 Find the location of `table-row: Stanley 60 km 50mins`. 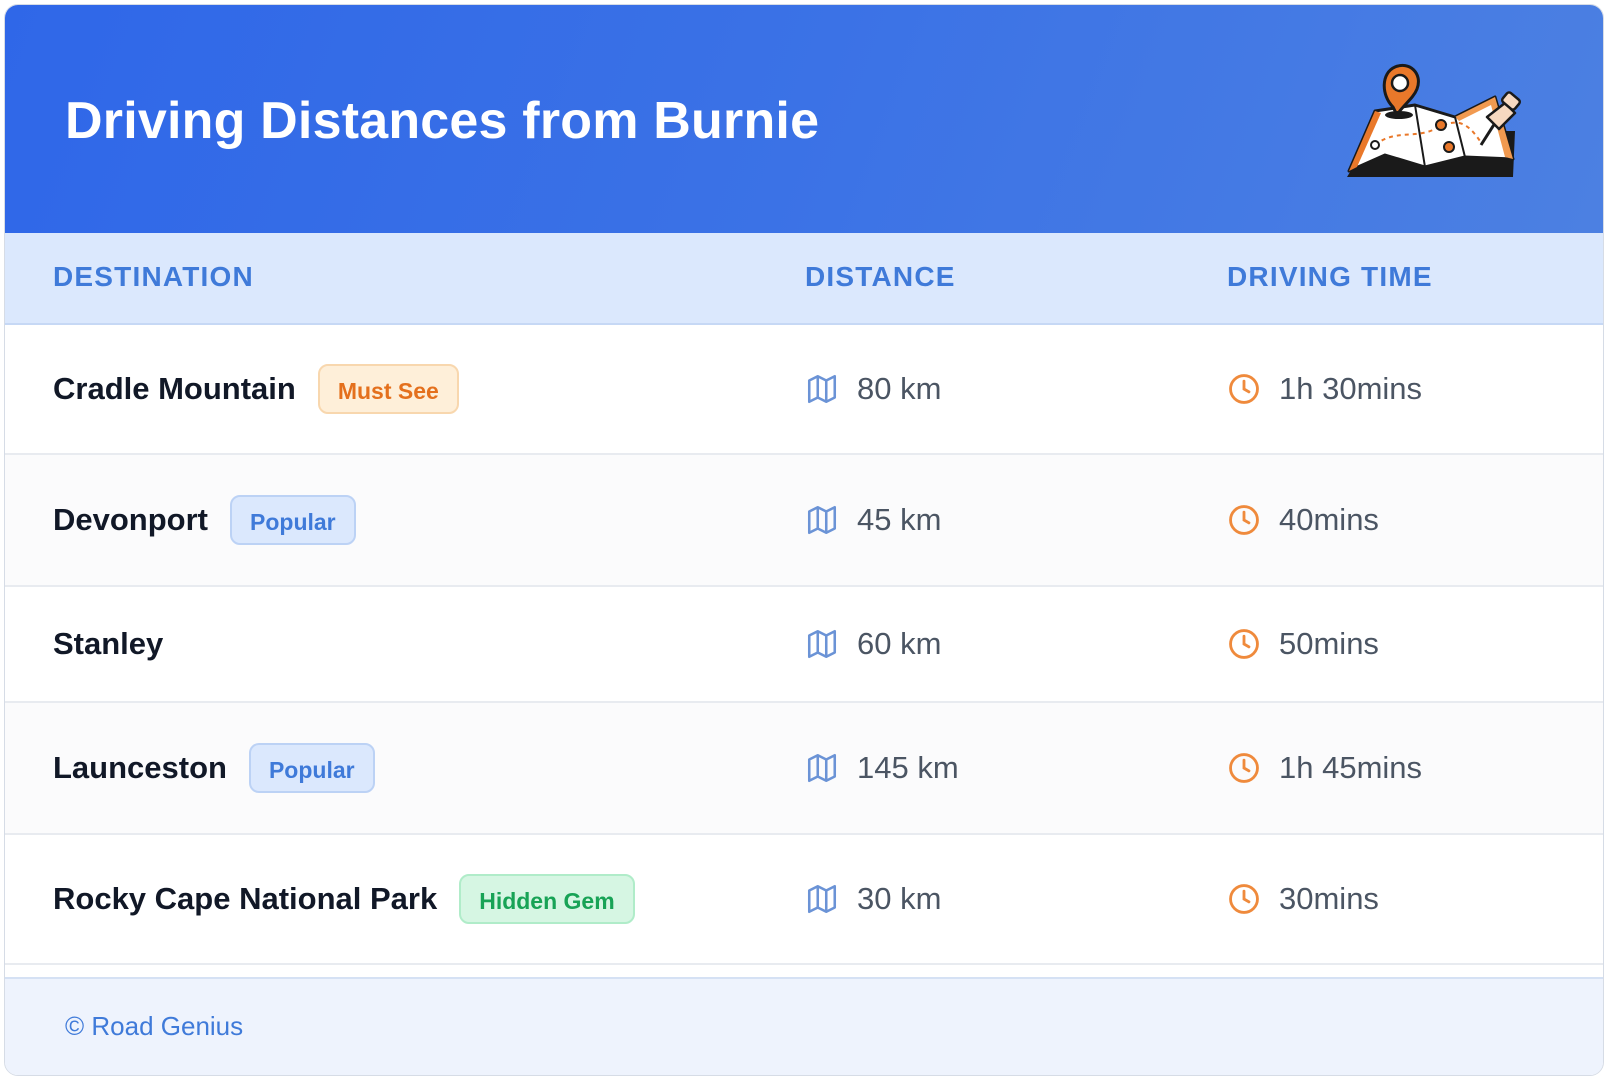

table-row: Stanley 60 km 50mins is located at coordinates (804, 645).